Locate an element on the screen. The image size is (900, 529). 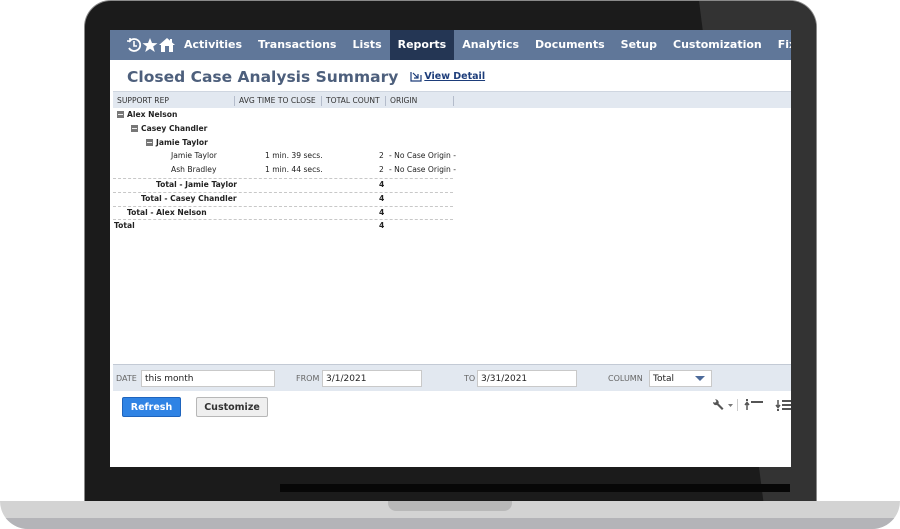
title-row: Closed Case Analysis Summary View Detail is located at coordinates (306, 77).